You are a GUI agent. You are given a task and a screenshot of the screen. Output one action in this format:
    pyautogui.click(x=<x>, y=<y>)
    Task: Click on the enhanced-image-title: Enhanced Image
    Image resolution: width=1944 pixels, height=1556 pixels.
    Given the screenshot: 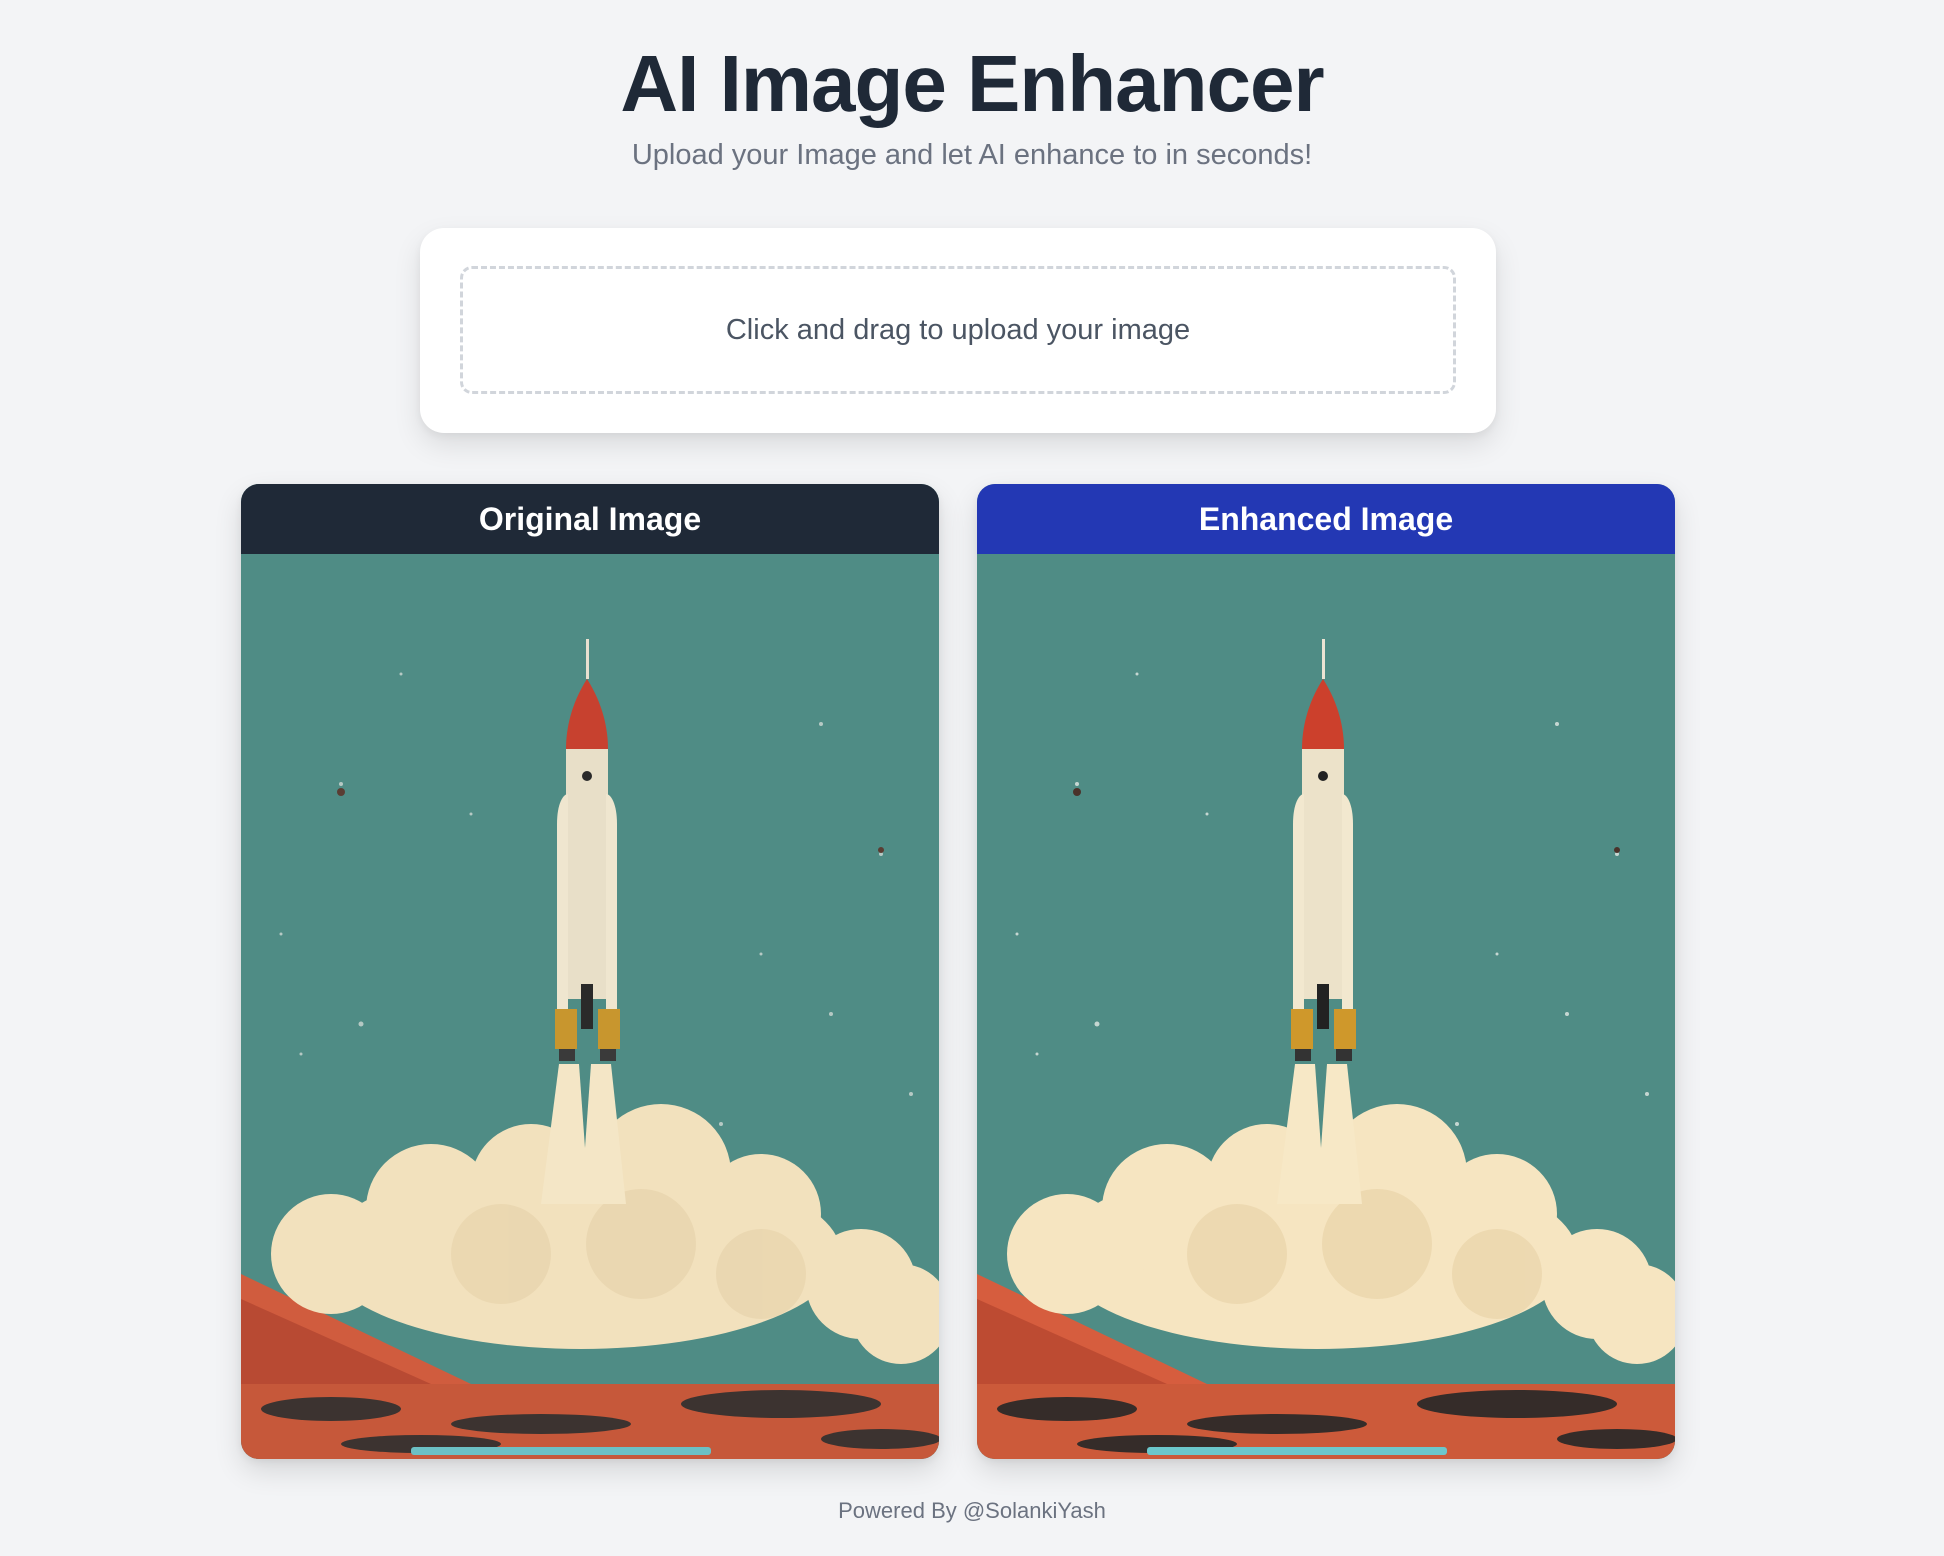 What is the action you would take?
    pyautogui.click(x=1326, y=518)
    